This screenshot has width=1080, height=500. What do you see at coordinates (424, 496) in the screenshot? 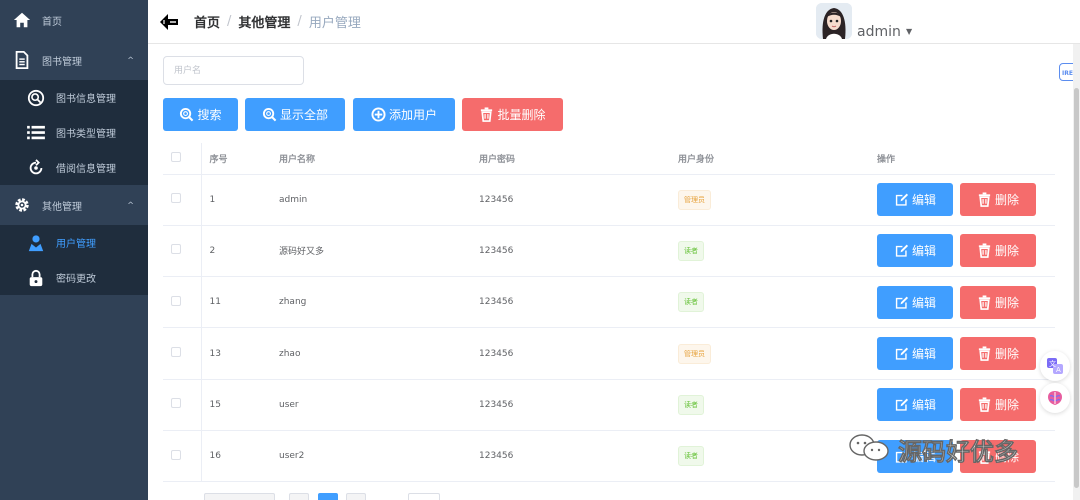
I see `page-jump-input` at bounding box center [424, 496].